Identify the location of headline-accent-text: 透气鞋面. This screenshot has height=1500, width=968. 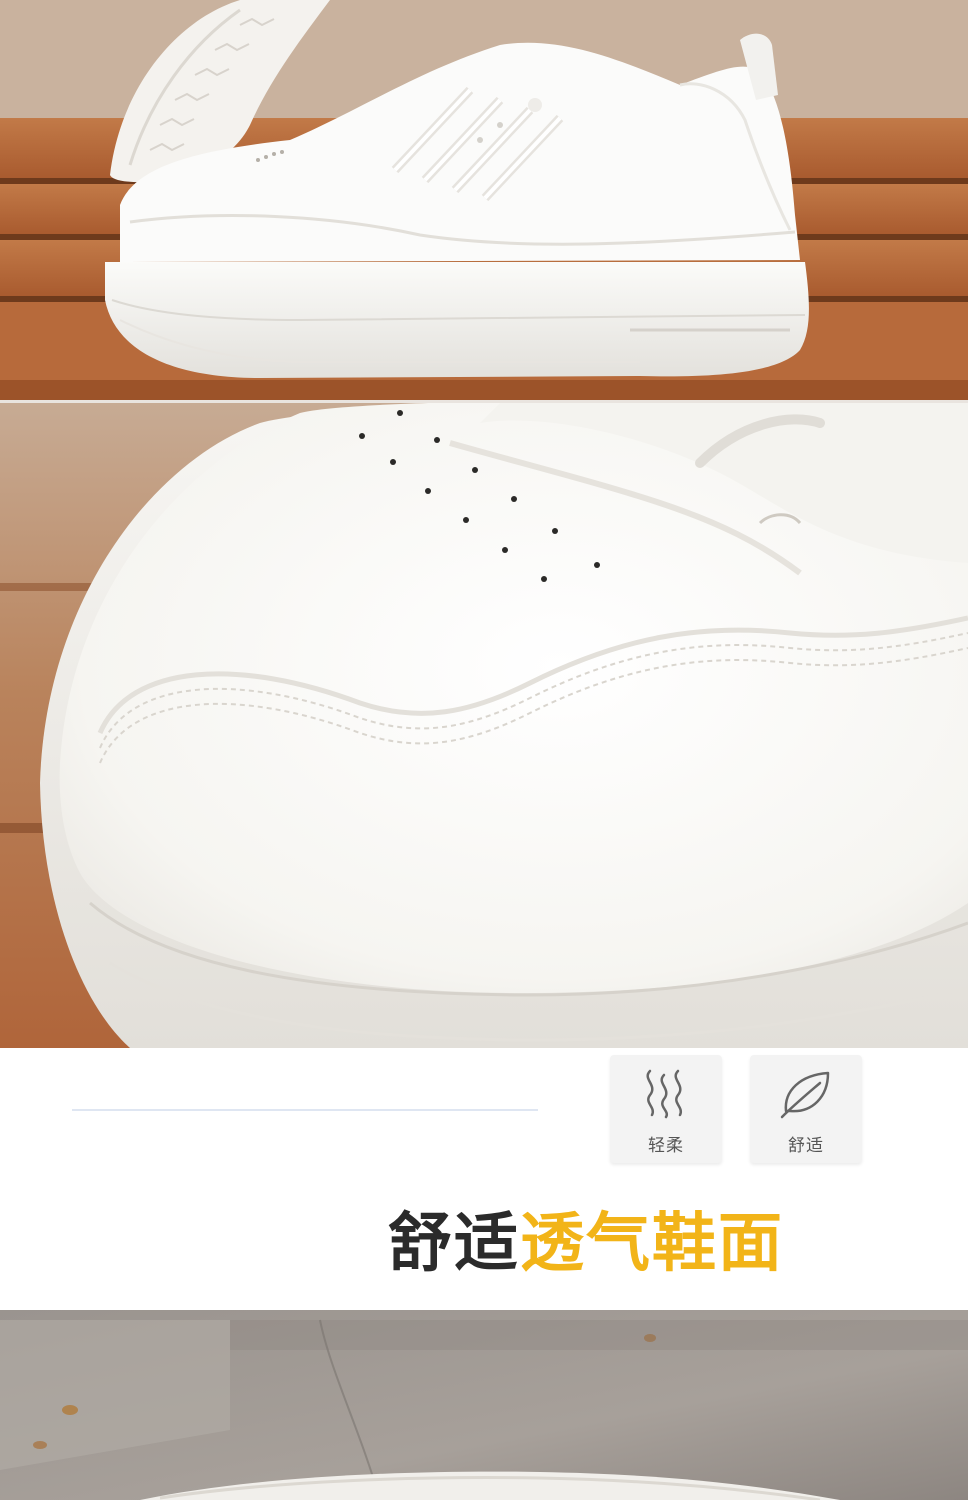
(652, 1244).